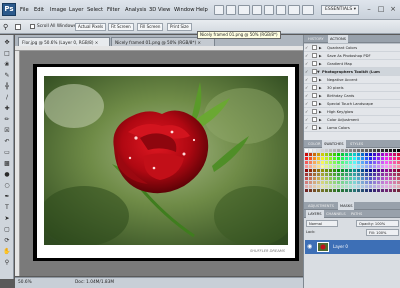 Image resolution: width=400 pixels, height=288 pixels. I want to click on check-icon: ✓, so click(307, 111).